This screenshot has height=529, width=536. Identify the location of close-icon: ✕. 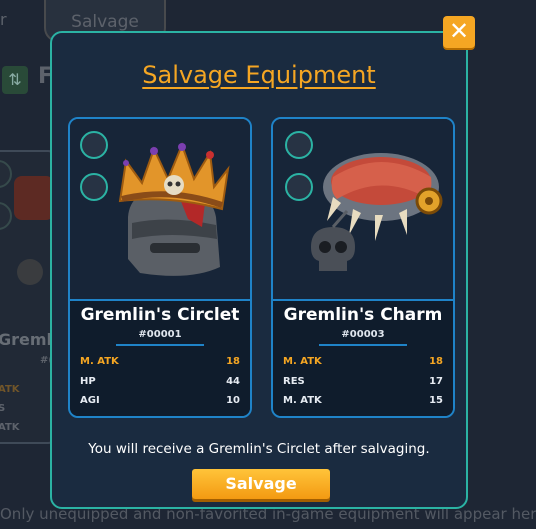
(459, 31).